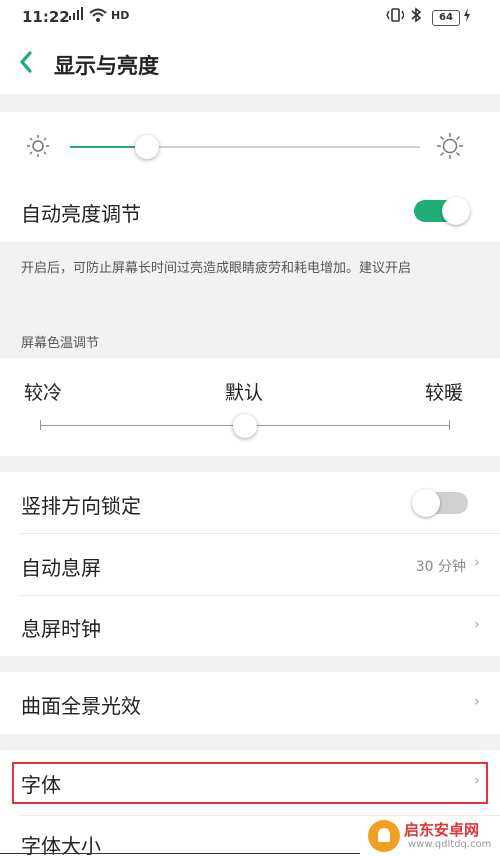 Image resolution: width=500 pixels, height=856 pixels. What do you see at coordinates (81, 506) in the screenshot?
I see `rotation-lock-label: 竖排方向锁定` at bounding box center [81, 506].